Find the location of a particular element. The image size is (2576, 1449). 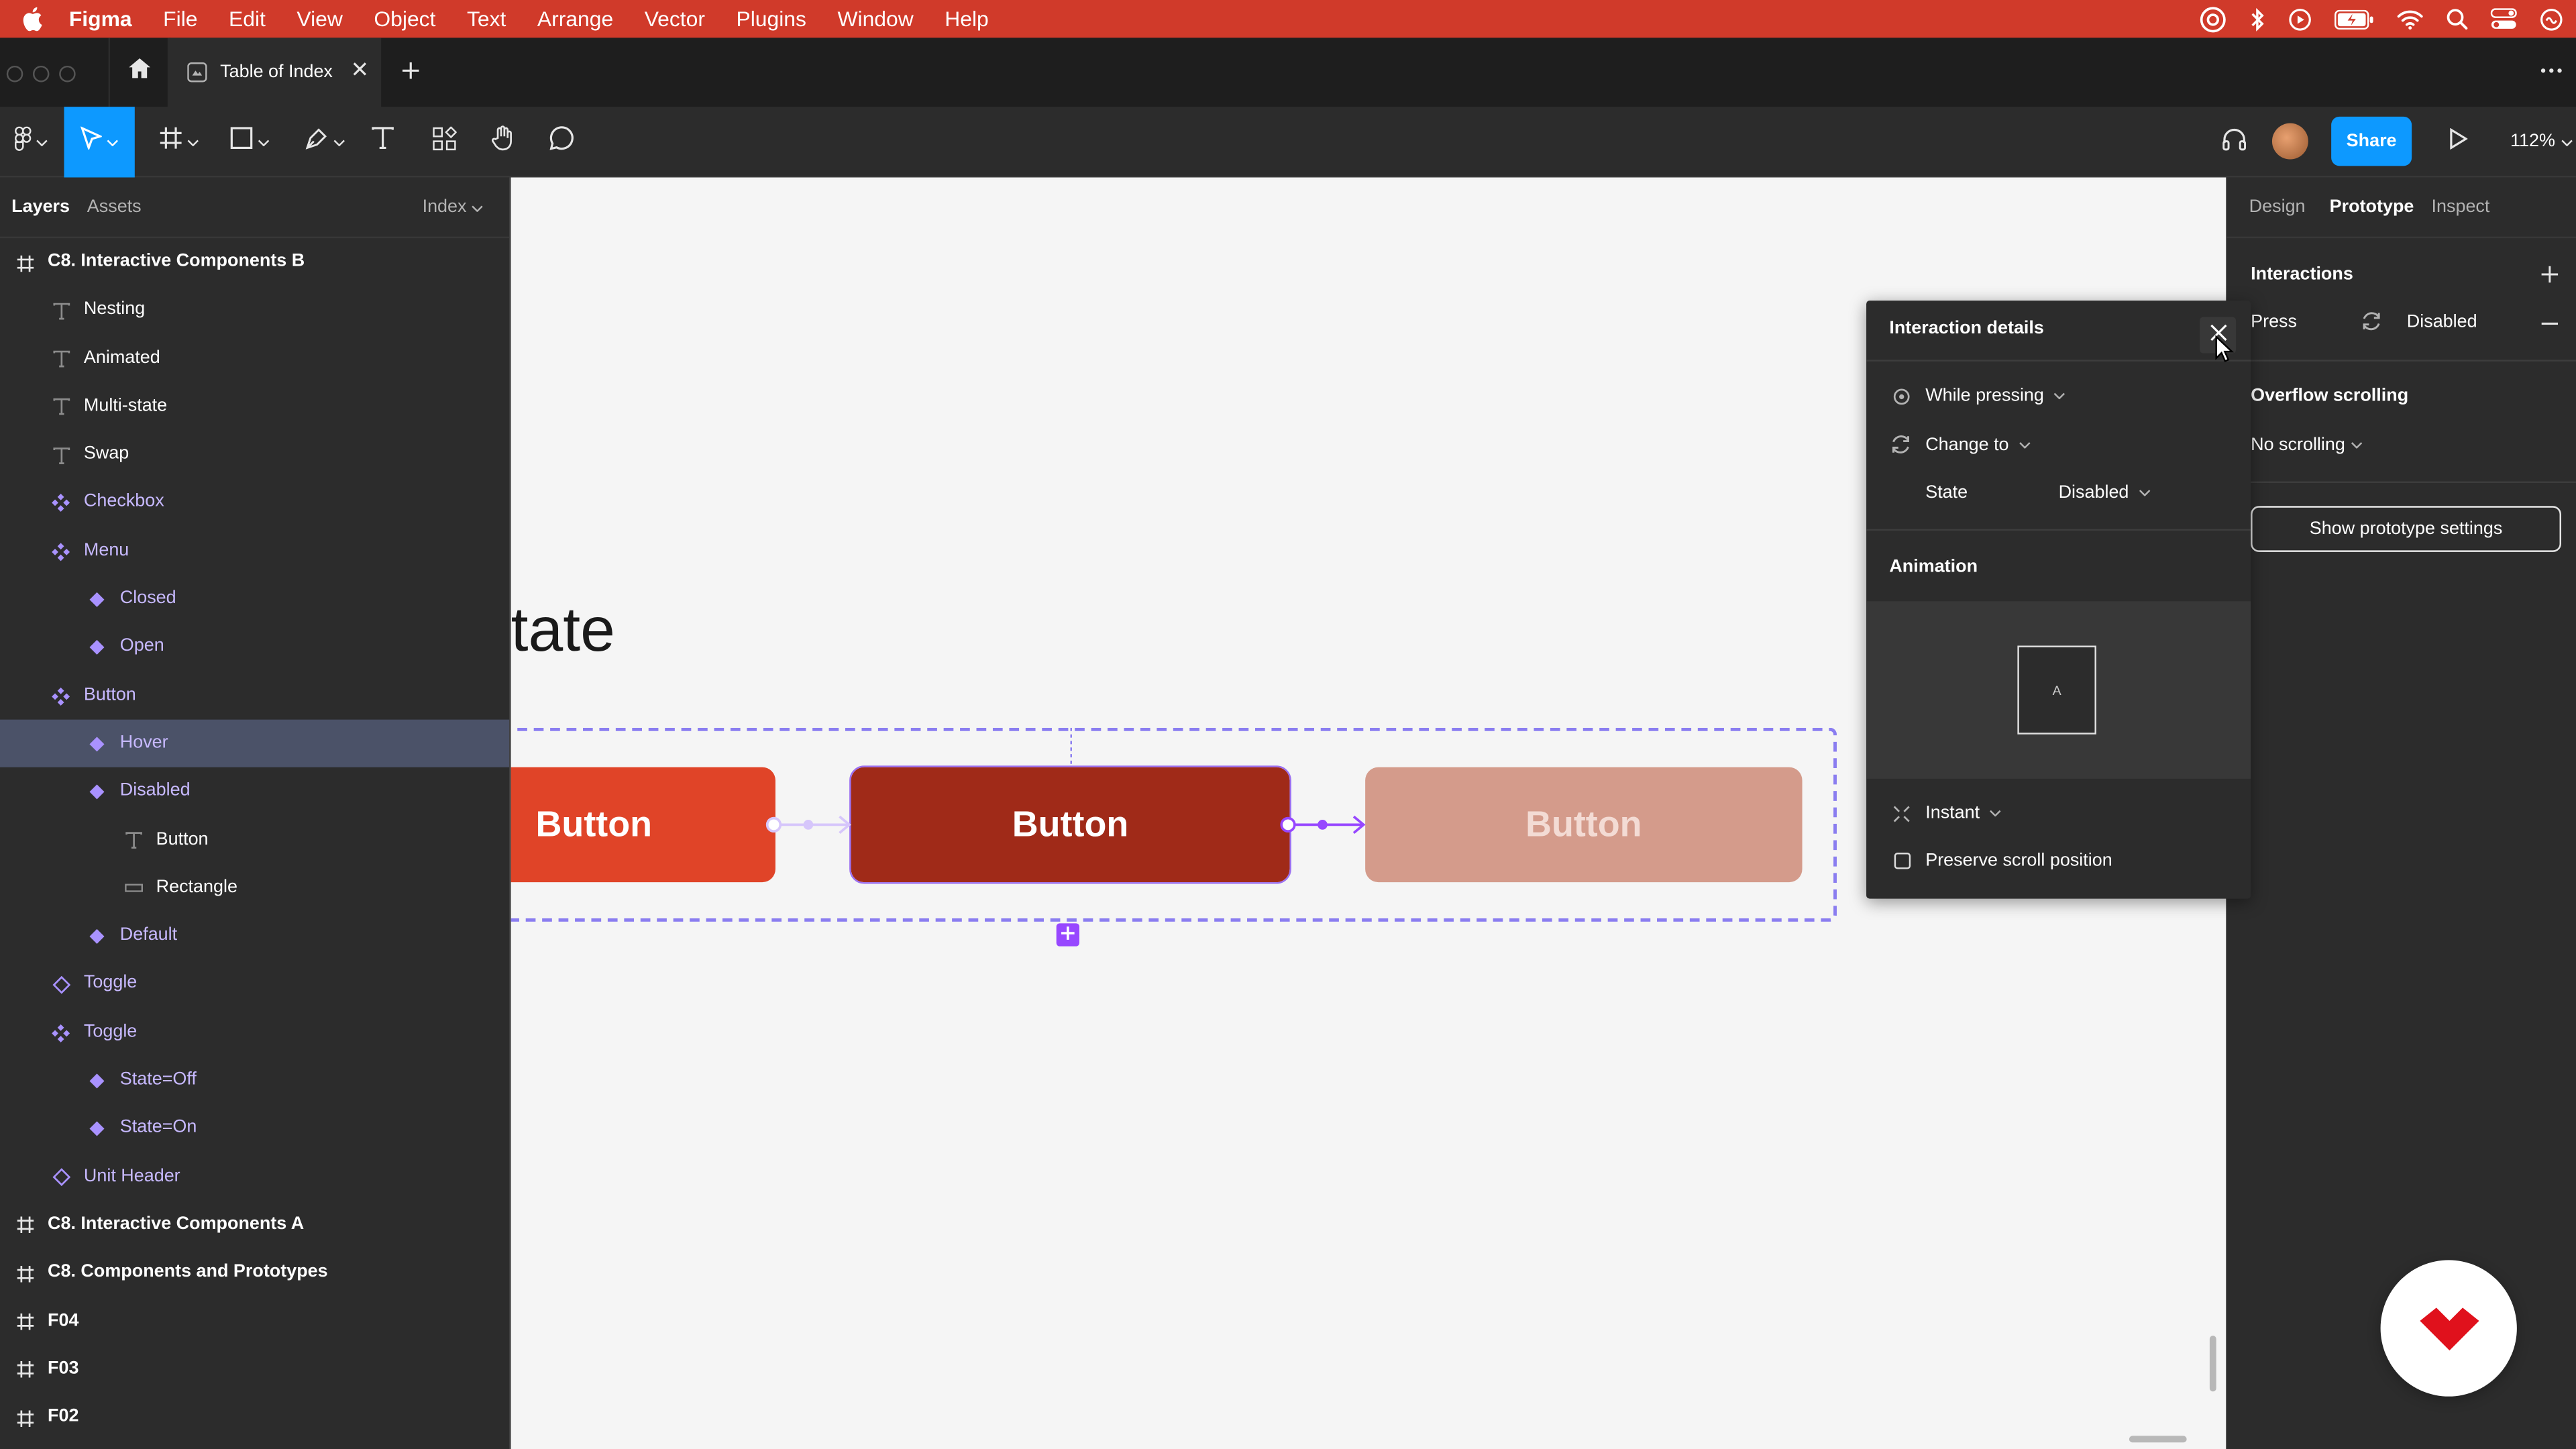

layer-row: Nesting is located at coordinates (254, 310).